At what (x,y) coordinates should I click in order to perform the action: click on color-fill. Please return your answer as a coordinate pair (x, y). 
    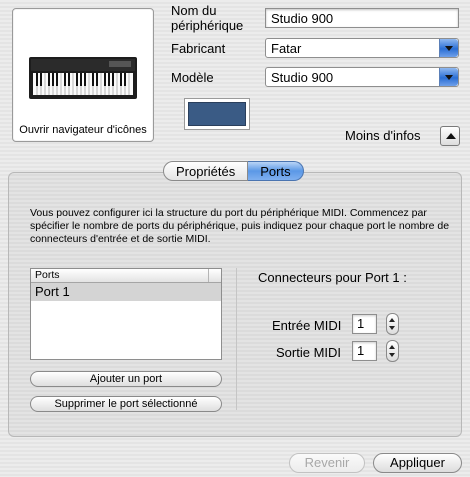
    Looking at the image, I should click on (217, 114).